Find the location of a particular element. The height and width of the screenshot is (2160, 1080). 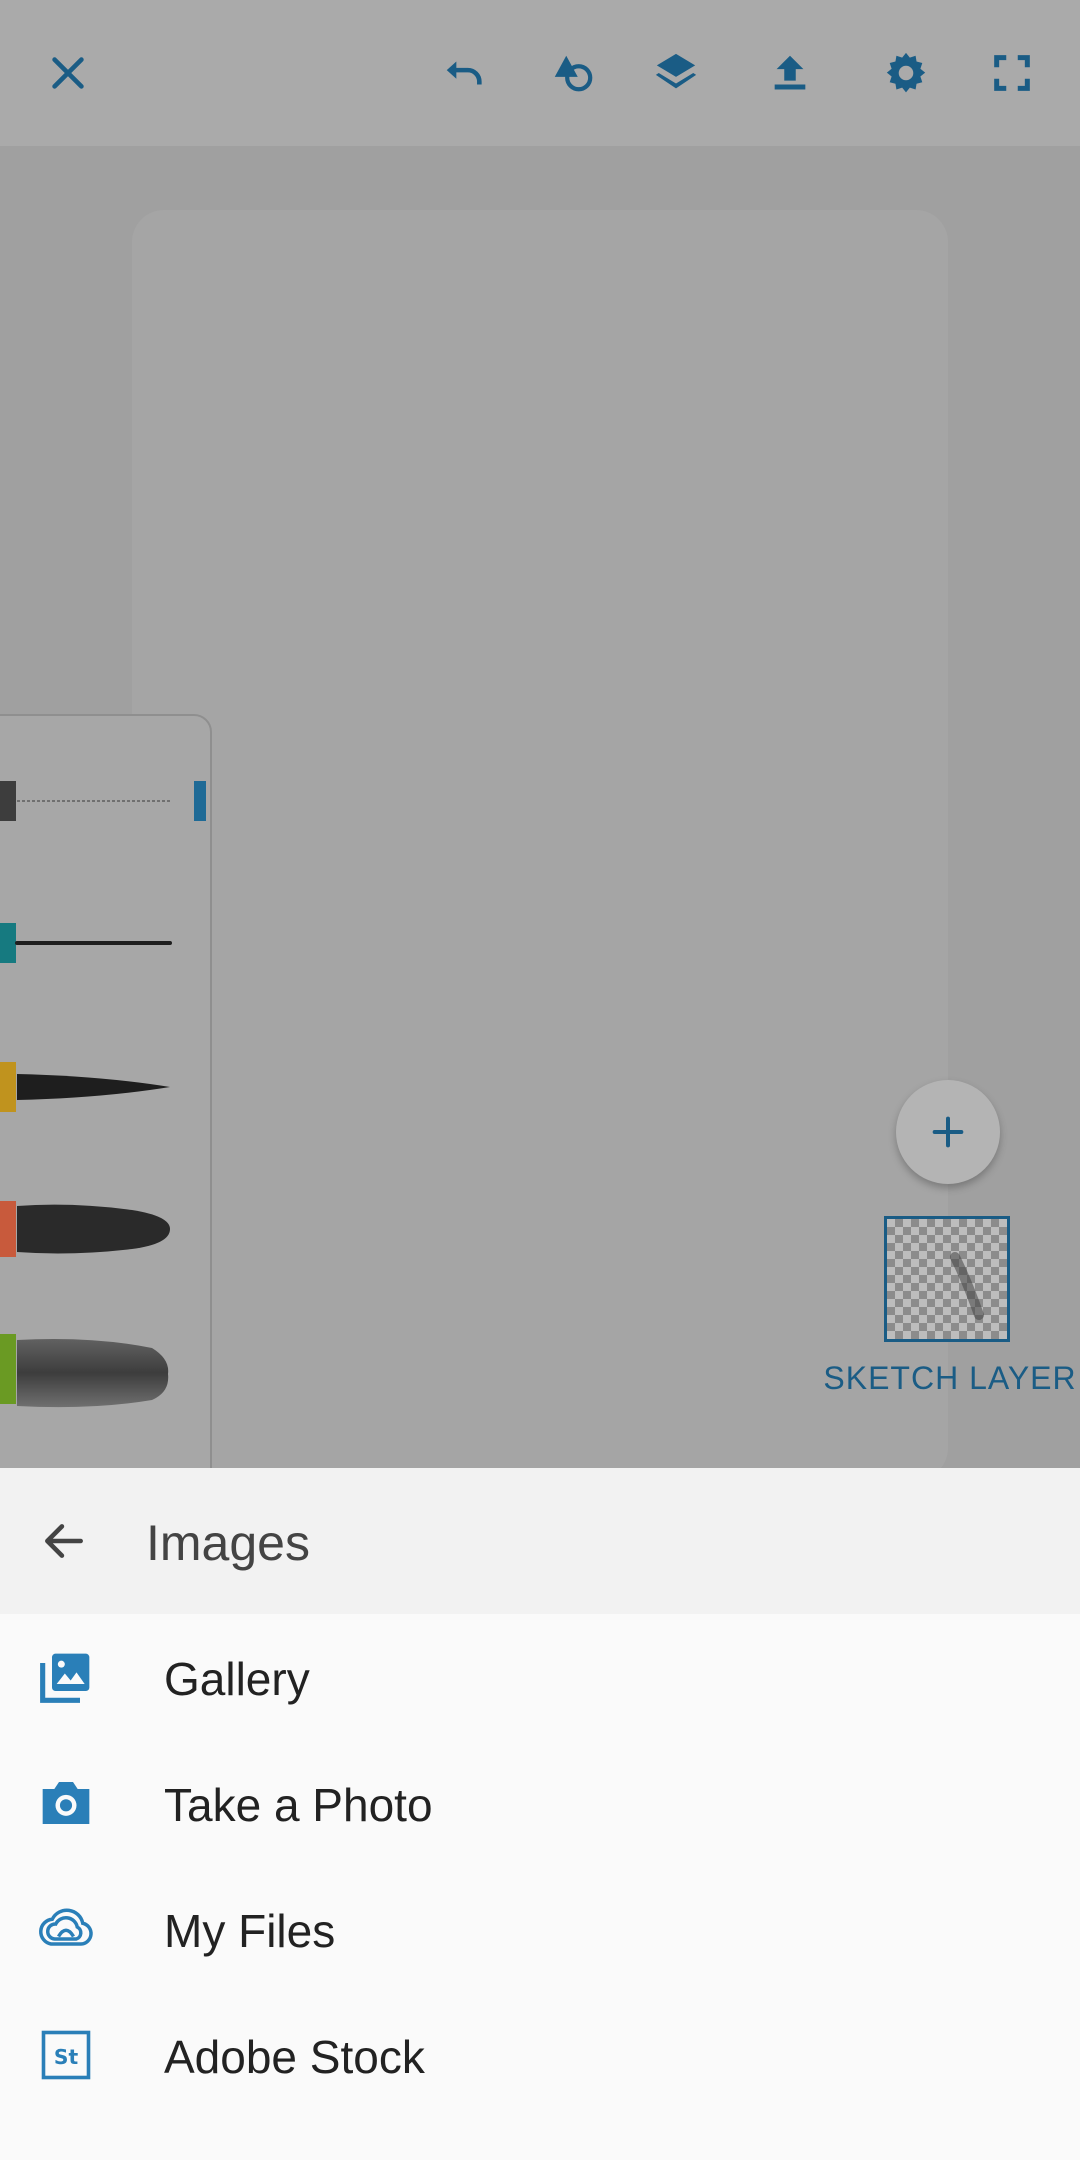

add-layer-button is located at coordinates (948, 1132).